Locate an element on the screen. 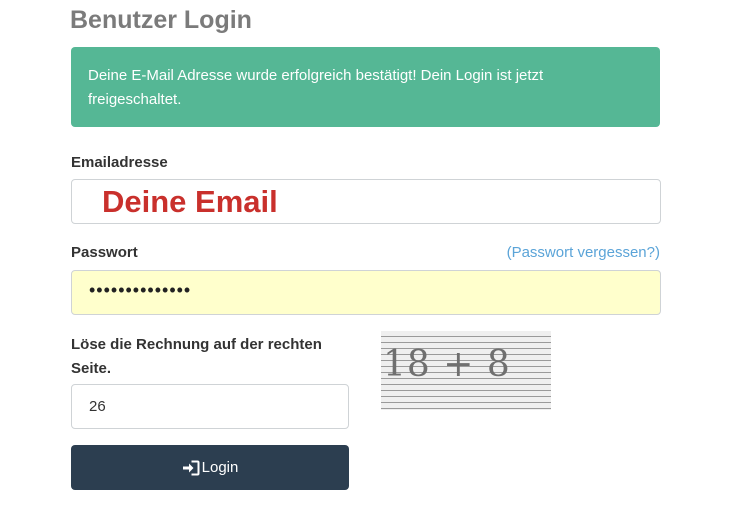  captcha-answer-value: 26 is located at coordinates (97, 406).